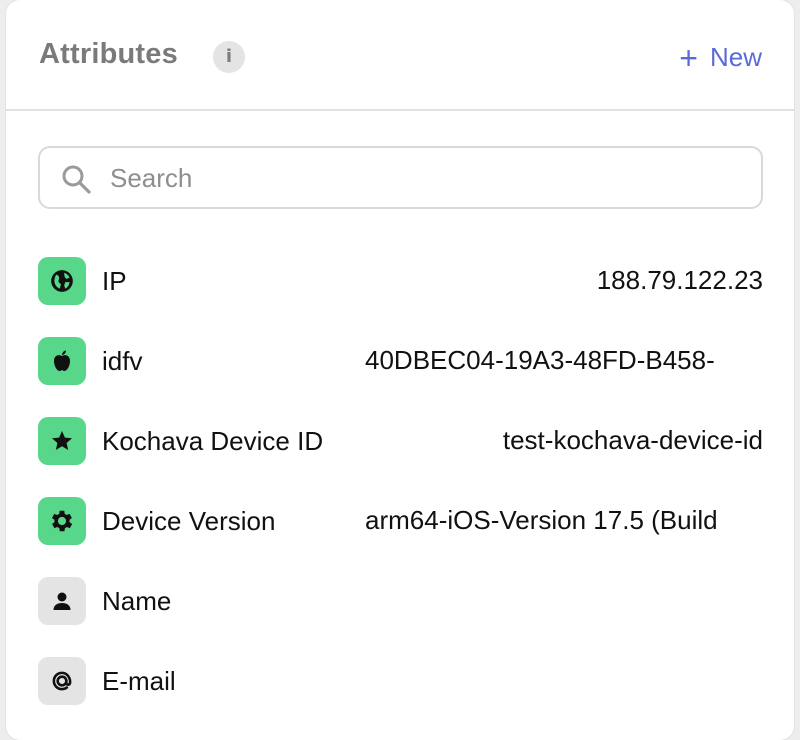 Image resolution: width=800 pixels, height=740 pixels. What do you see at coordinates (189, 520) in the screenshot?
I see `attribute-label: Device Version` at bounding box center [189, 520].